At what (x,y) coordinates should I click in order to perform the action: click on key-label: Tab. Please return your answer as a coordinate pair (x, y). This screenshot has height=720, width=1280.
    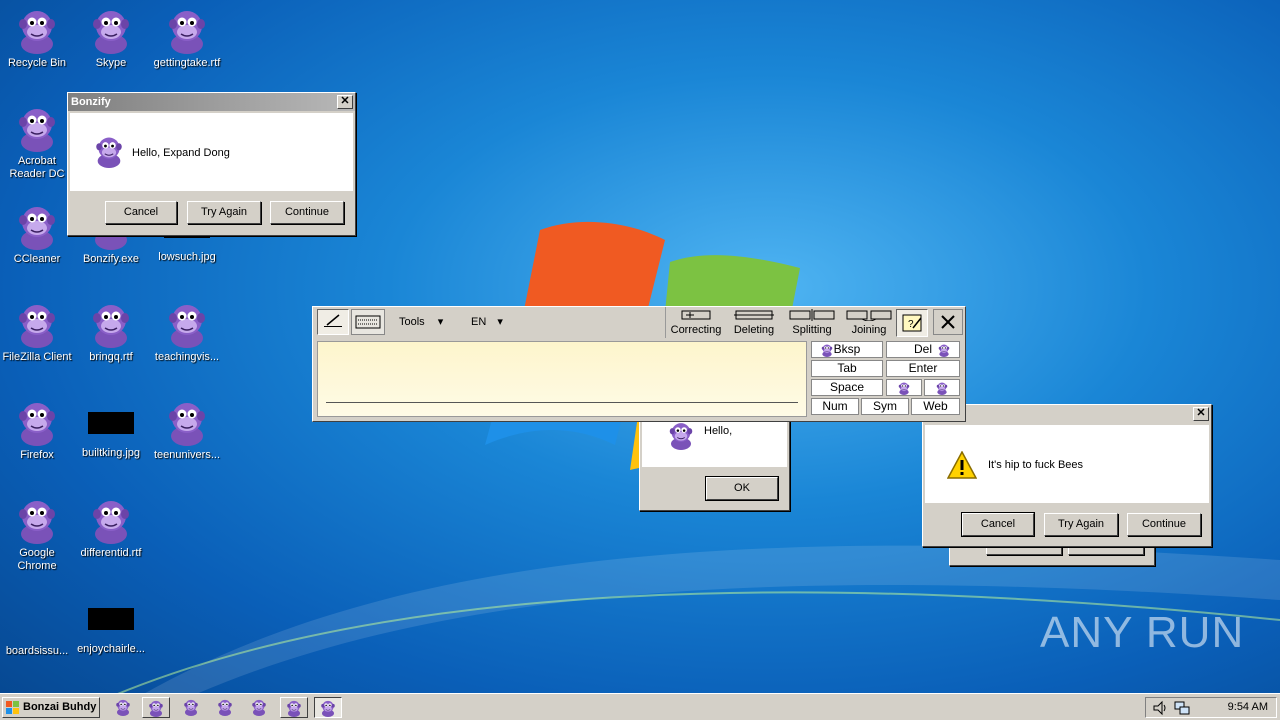
    Looking at the image, I should click on (847, 368).